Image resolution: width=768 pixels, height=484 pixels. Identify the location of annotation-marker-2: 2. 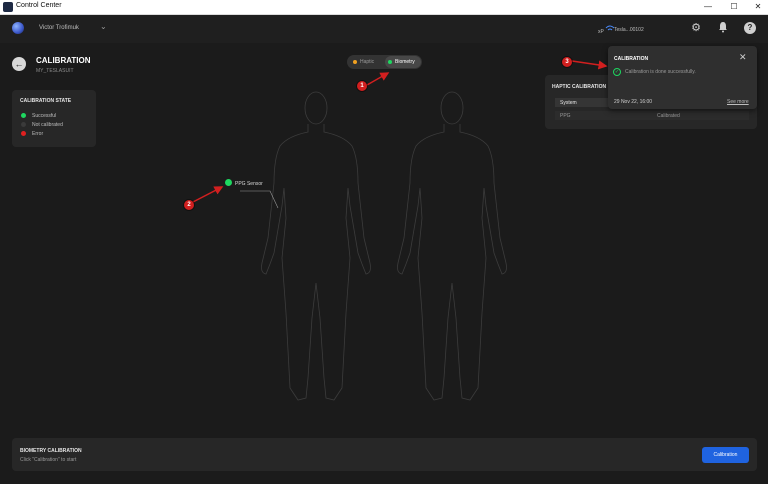
(189, 205).